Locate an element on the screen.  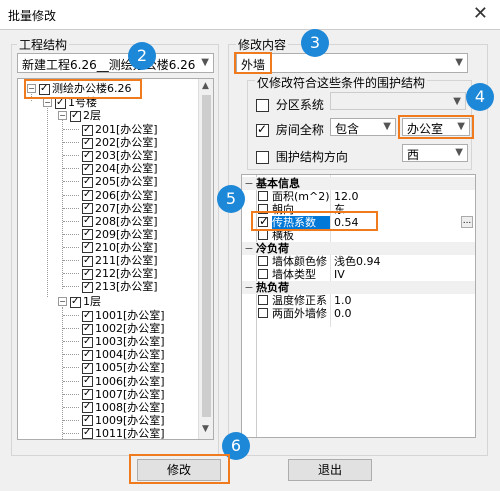
property-row: 温度修正系 1.0 is located at coordinates (358, 300).